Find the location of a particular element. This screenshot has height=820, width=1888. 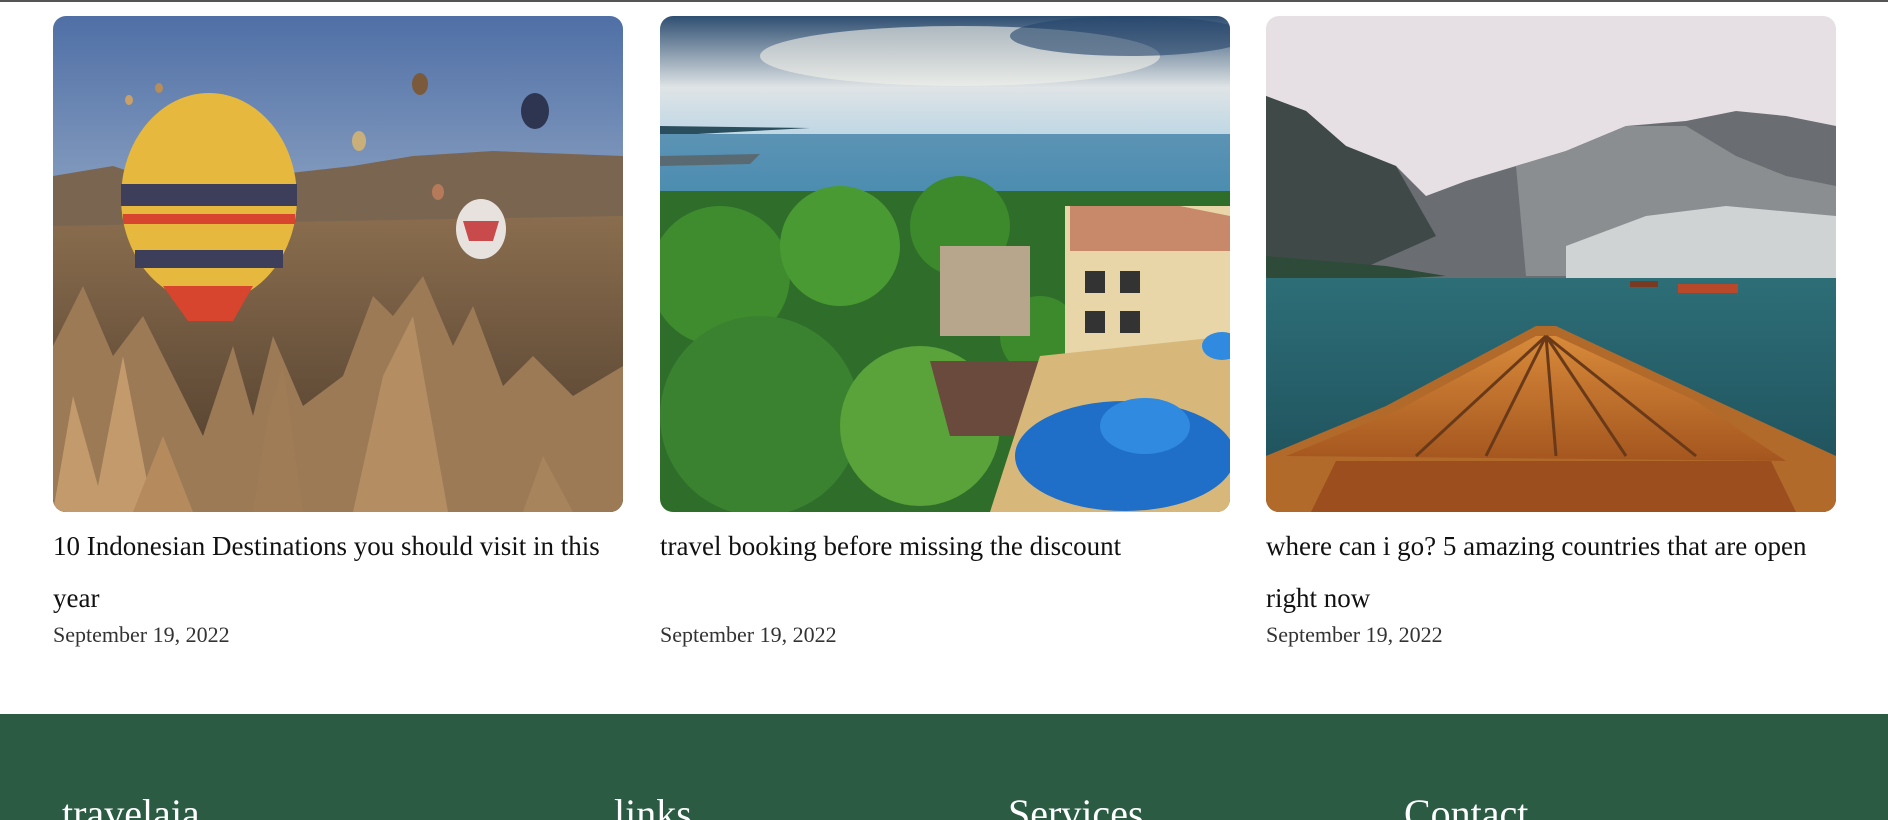

site-footer: travelaja links Services Contact is located at coordinates (944, 767).